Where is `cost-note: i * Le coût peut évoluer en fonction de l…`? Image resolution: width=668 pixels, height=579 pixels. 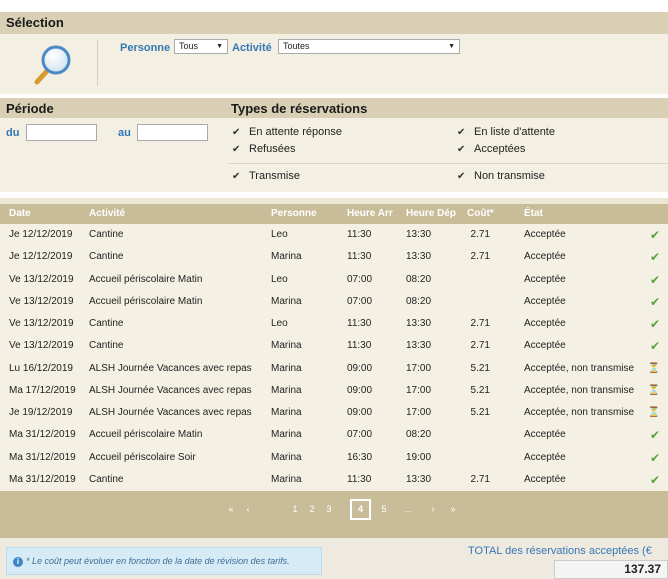
cost-note: i * Le coût peut évoluer en fonction de l… is located at coordinates (164, 561).